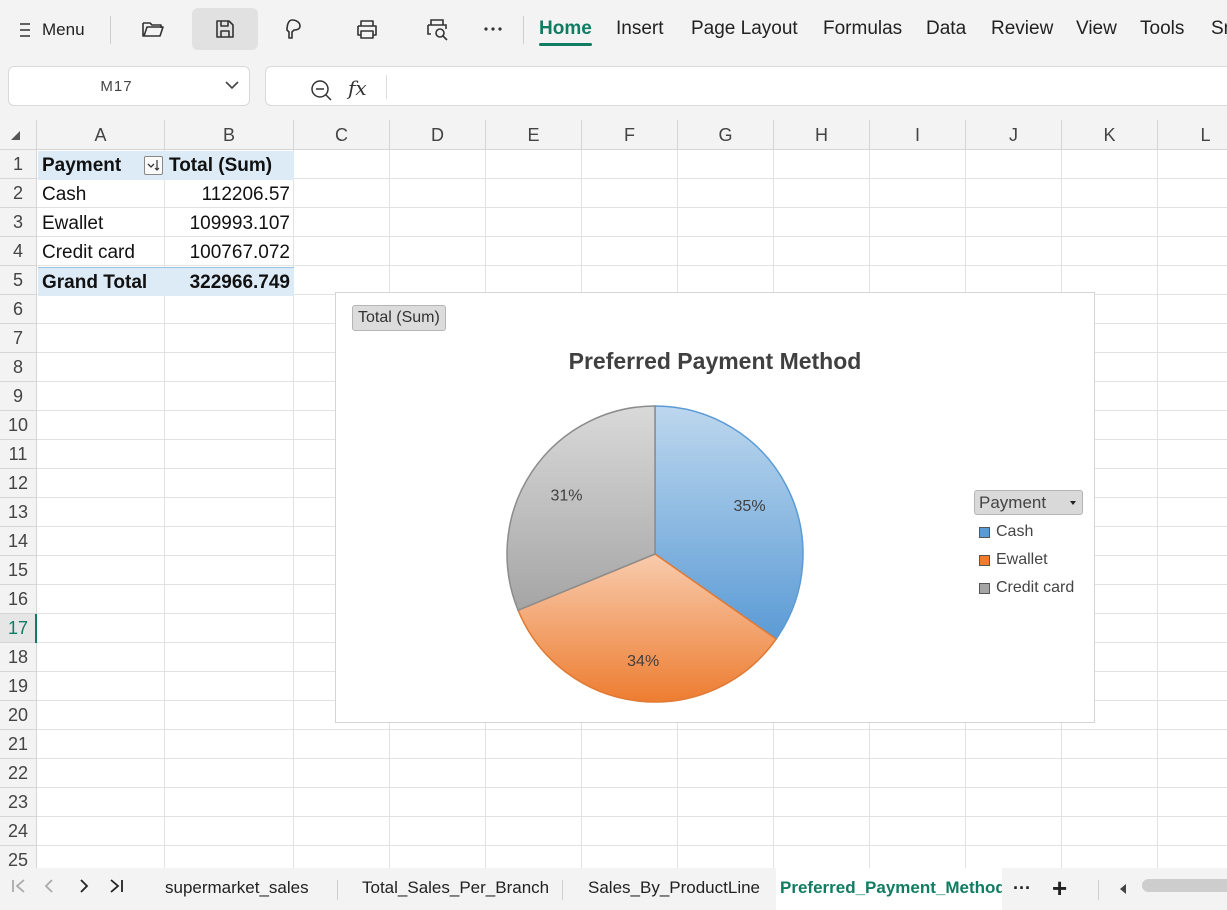 The height and width of the screenshot is (910, 1227). What do you see at coordinates (822, 135) in the screenshot?
I see `column-header-h: H` at bounding box center [822, 135].